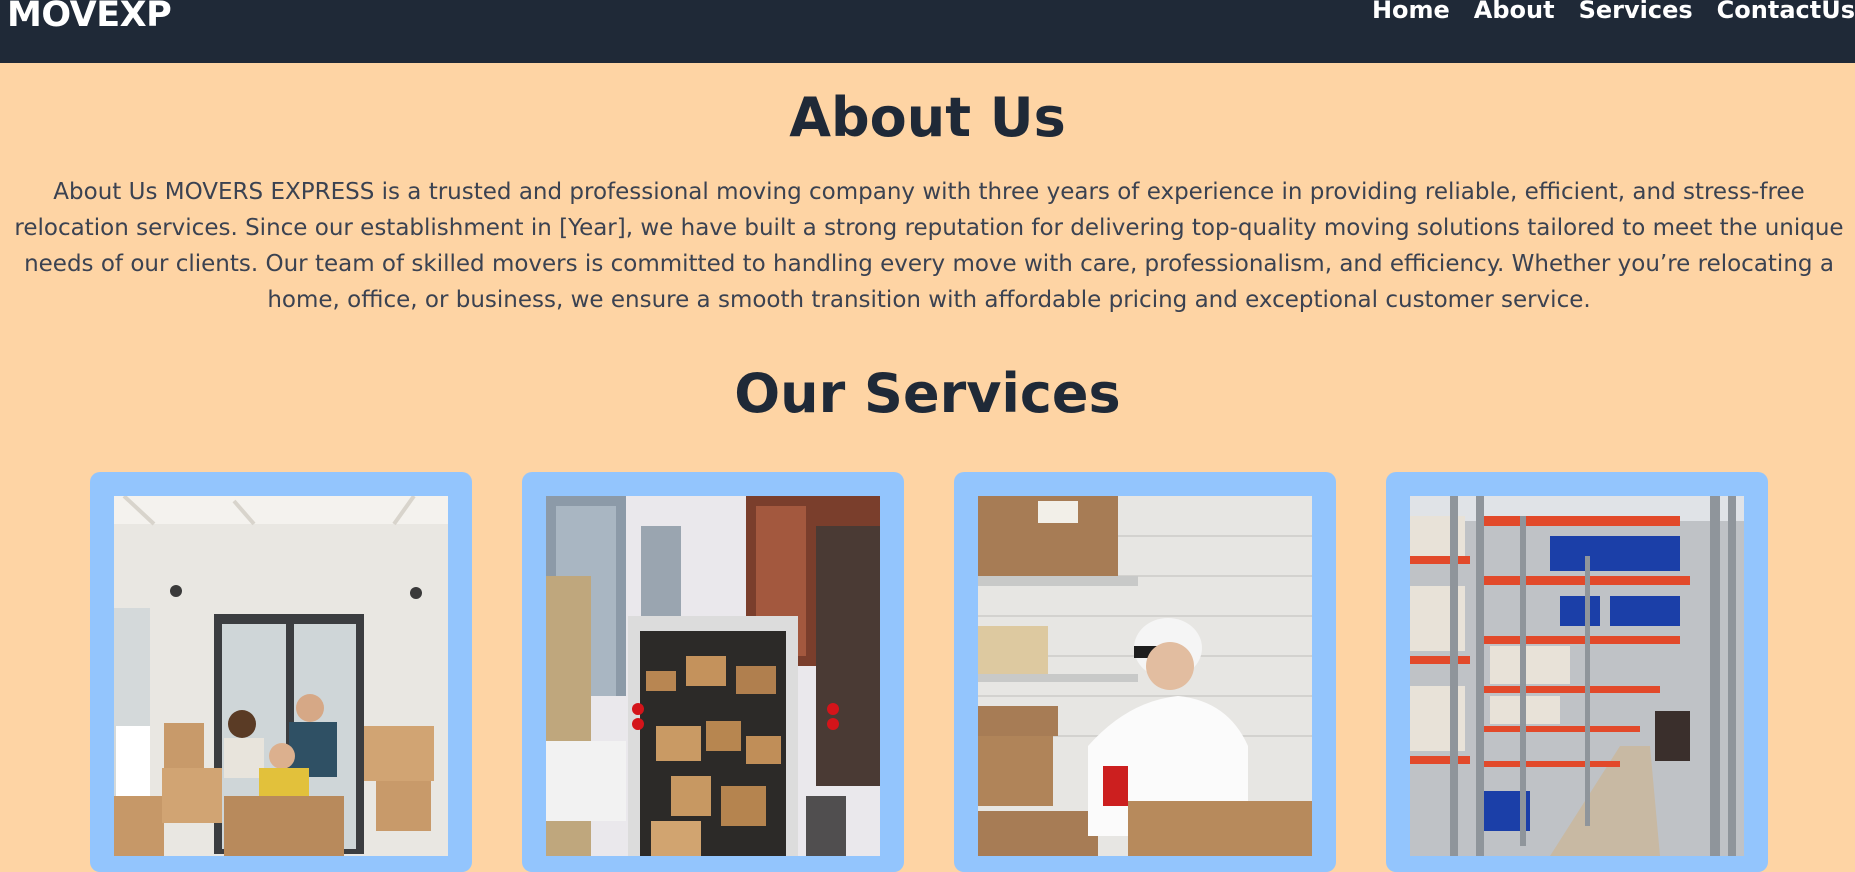  I want to click on nav-link-home: Home, so click(1411, 12).